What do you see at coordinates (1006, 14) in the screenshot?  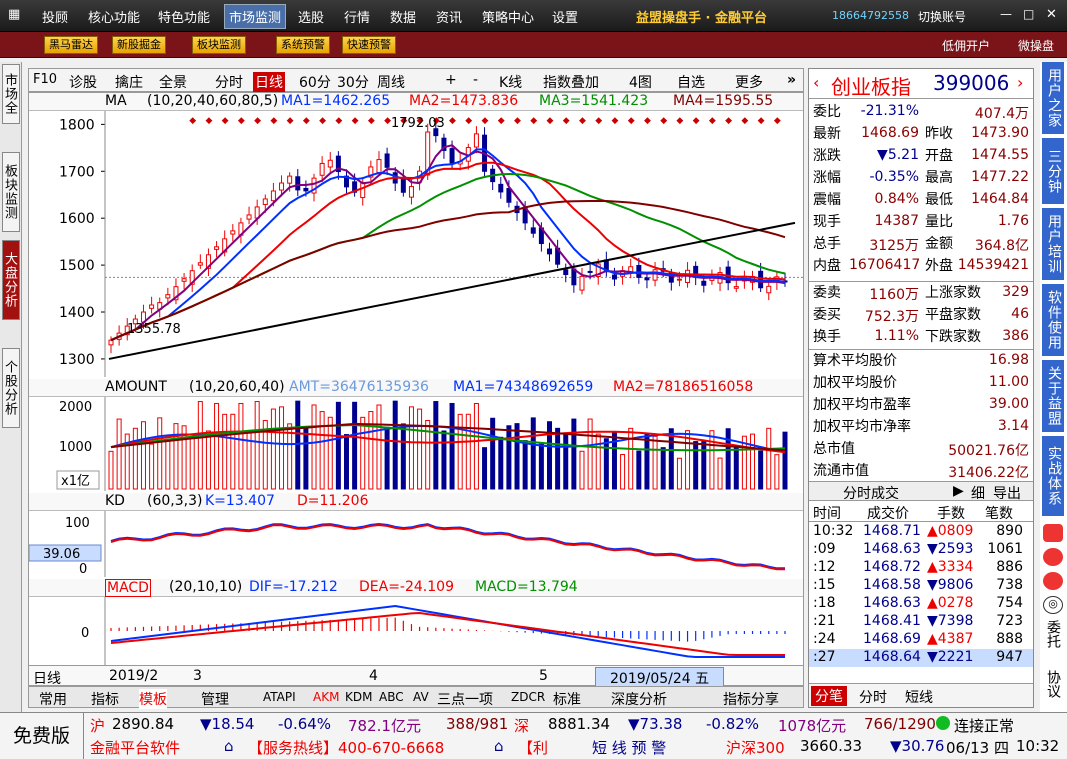 I see `minimize-icon: —` at bounding box center [1006, 14].